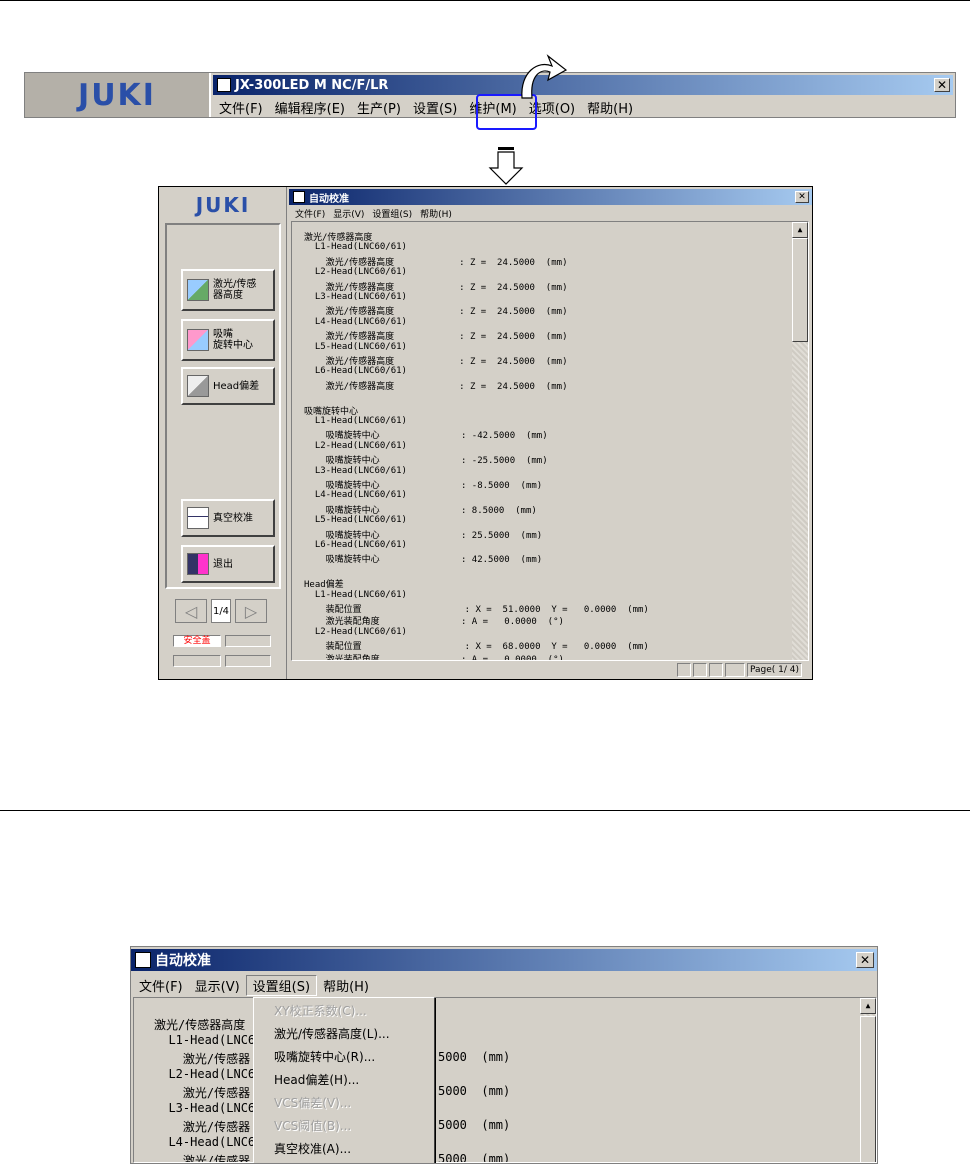  What do you see at coordinates (221, 611) in the screenshot?
I see `page-indicator-text: 1/4` at bounding box center [221, 611].